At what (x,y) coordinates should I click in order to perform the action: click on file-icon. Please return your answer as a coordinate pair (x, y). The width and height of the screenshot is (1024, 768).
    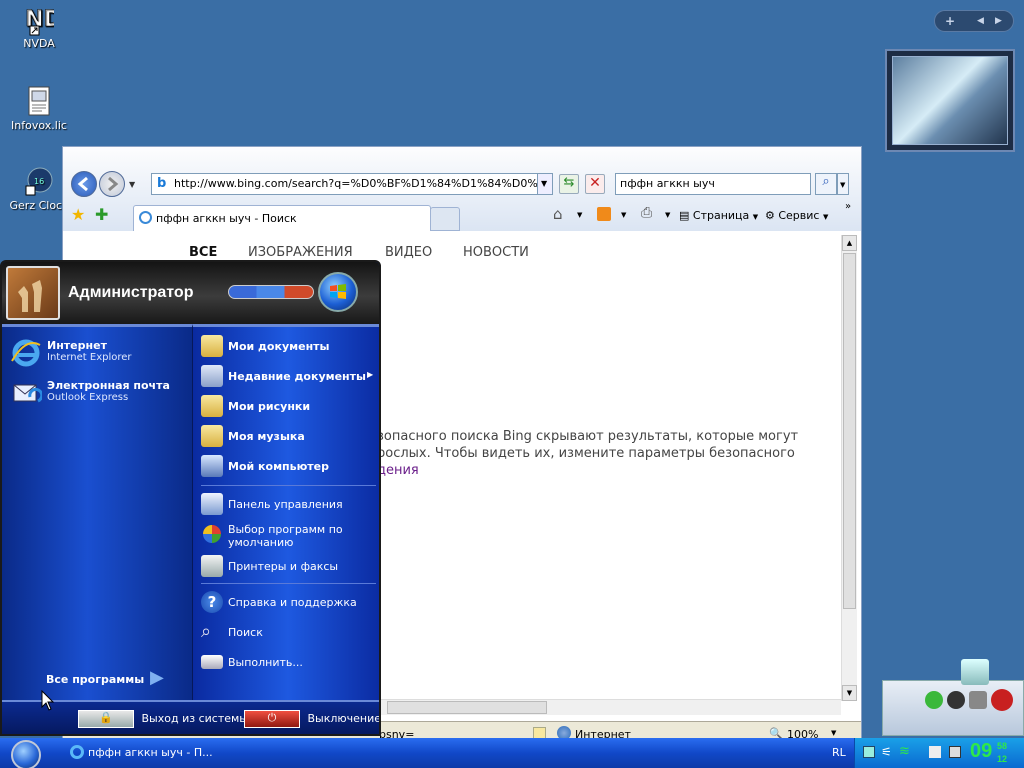
    Looking at the image, I should click on (39, 101).